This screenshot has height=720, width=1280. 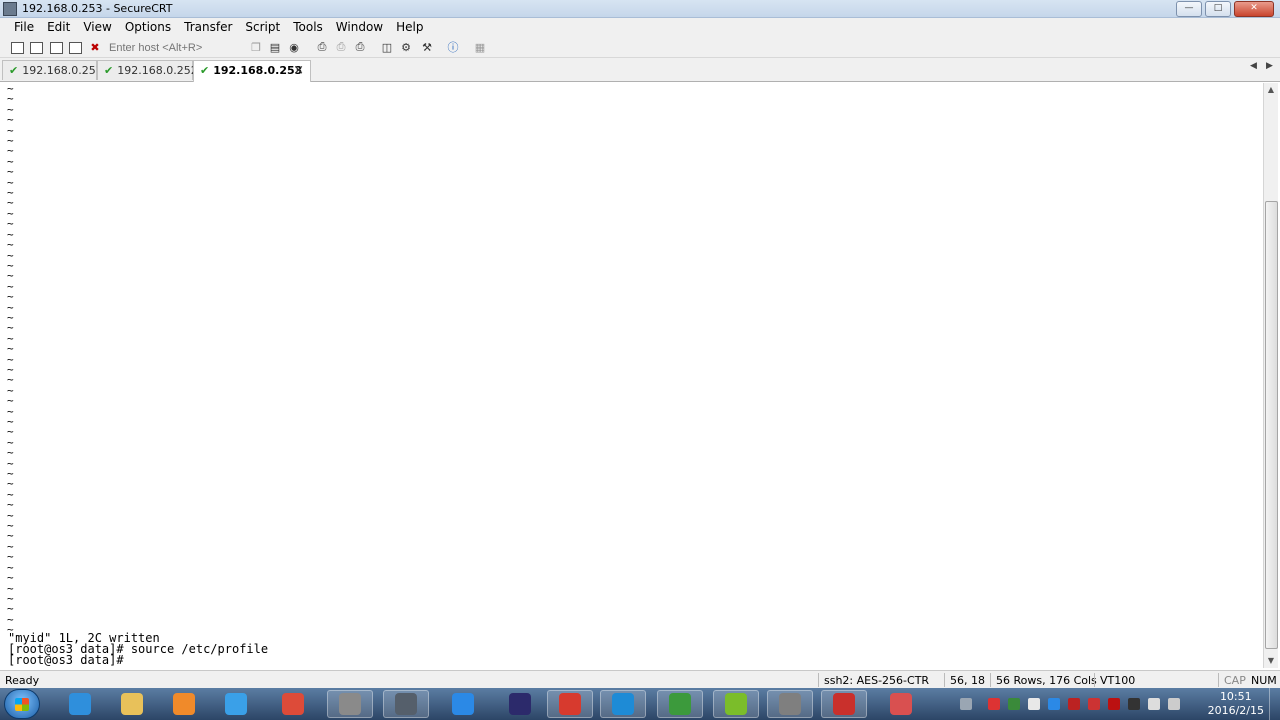 What do you see at coordinates (75, 48) in the screenshot?
I see `reconnect-icon` at bounding box center [75, 48].